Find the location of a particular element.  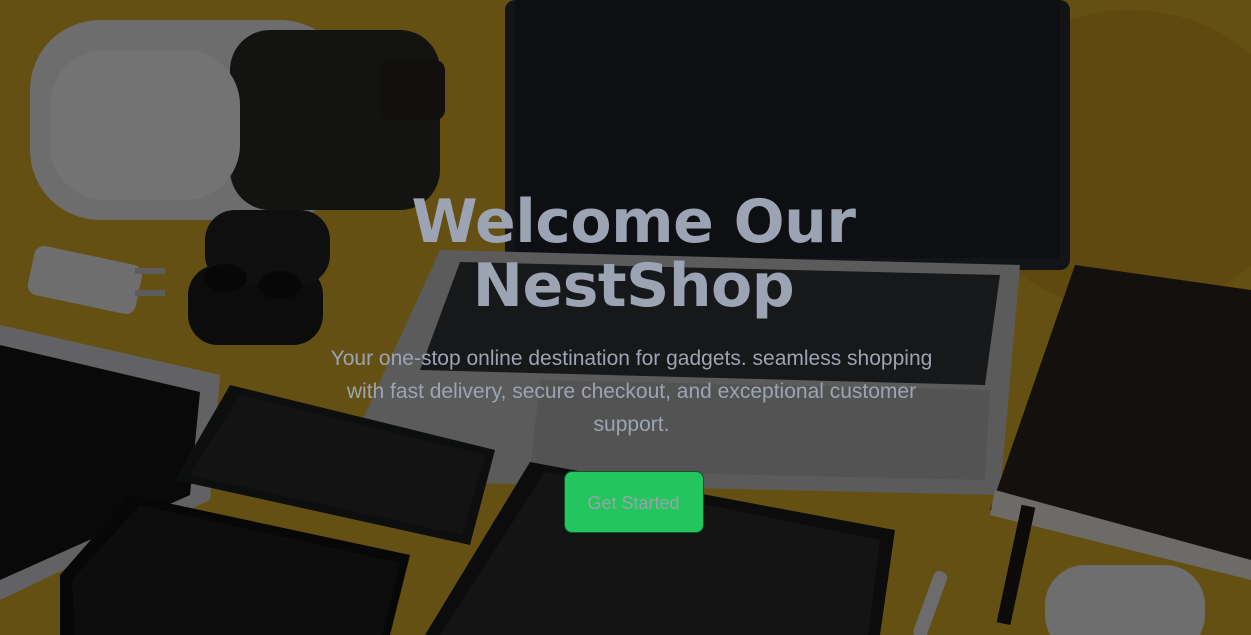

get-started-button: Get Started is located at coordinates (633, 502).